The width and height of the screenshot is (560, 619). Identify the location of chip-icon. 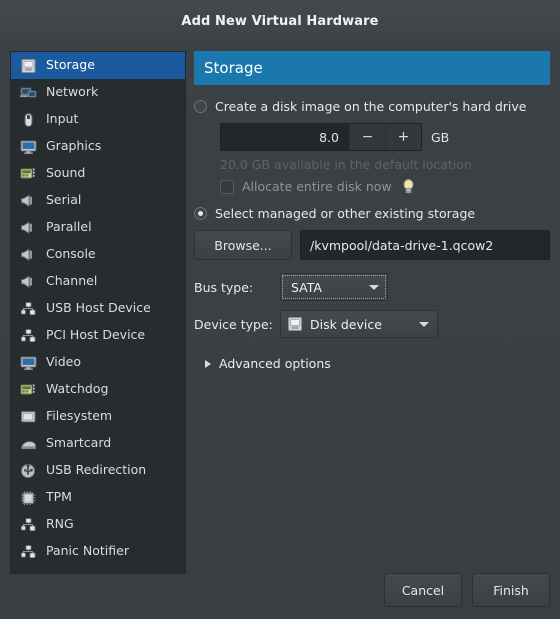
(28, 498).